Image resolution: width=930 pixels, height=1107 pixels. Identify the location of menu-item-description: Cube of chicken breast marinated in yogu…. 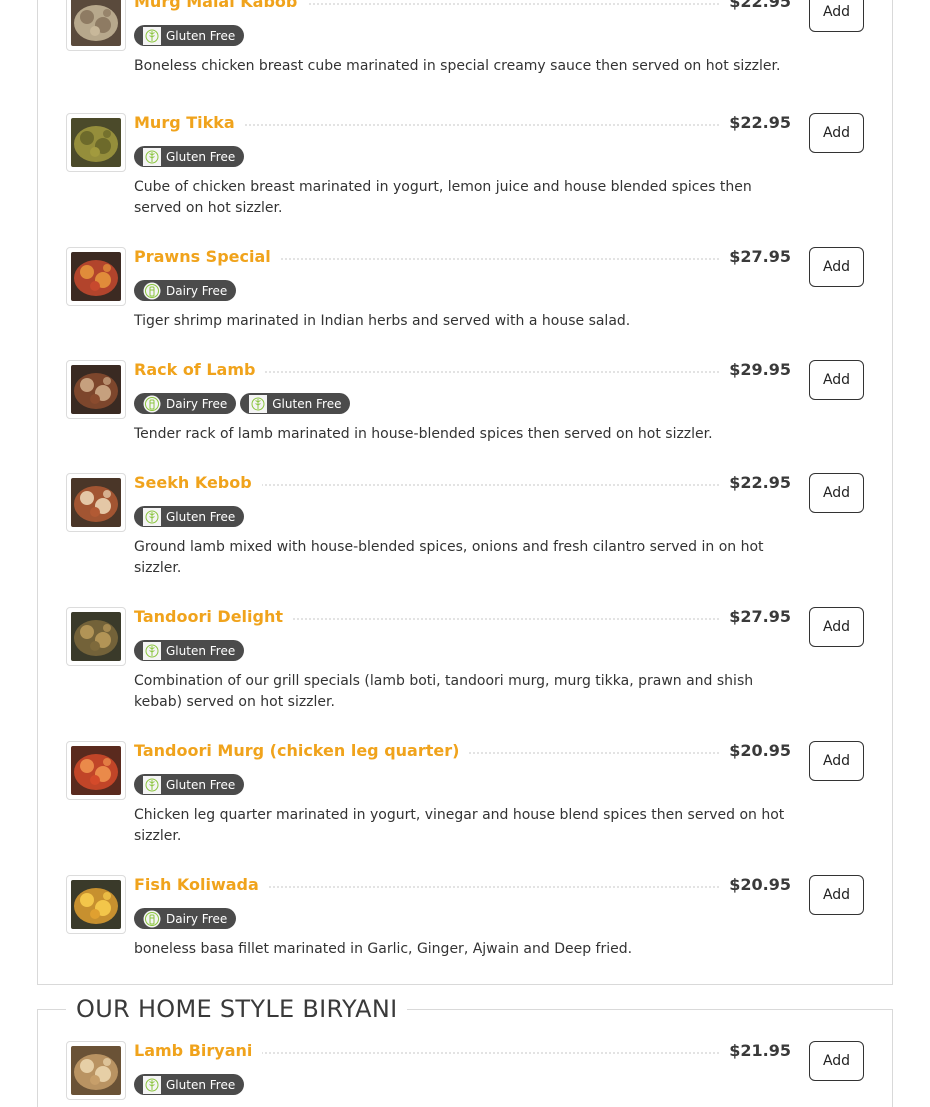
(443, 197).